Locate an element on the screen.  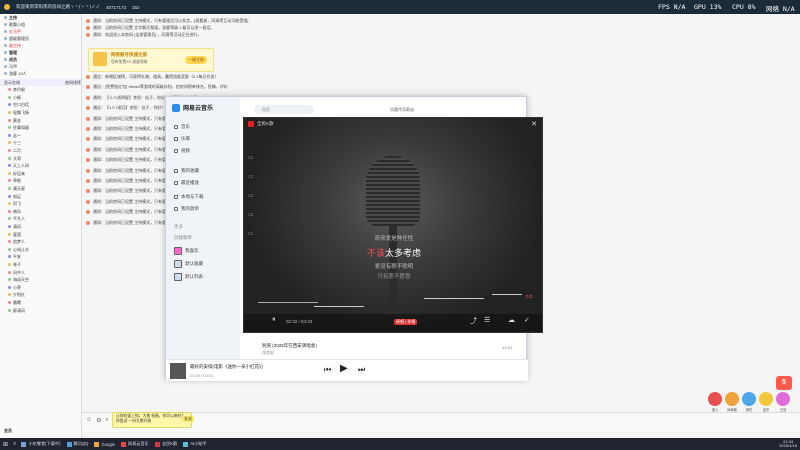
send-button: 发送 is located at coordinates (188, 419).